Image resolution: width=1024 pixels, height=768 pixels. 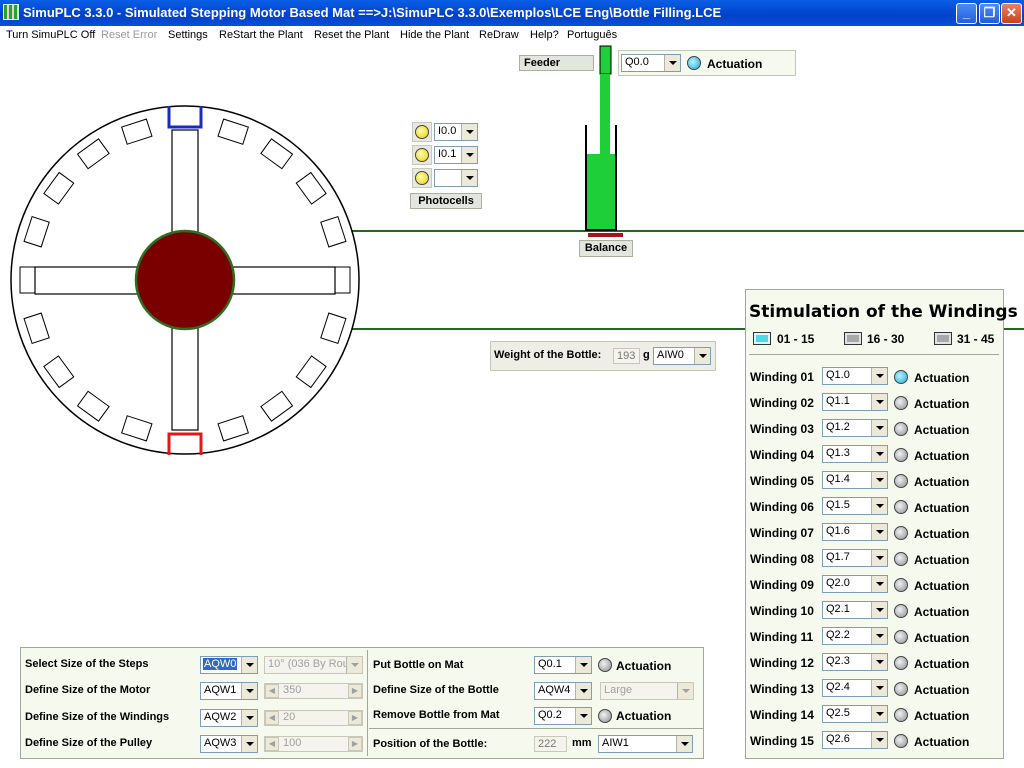 What do you see at coordinates (456, 178) in the screenshot?
I see `photocell-3-select` at bounding box center [456, 178].